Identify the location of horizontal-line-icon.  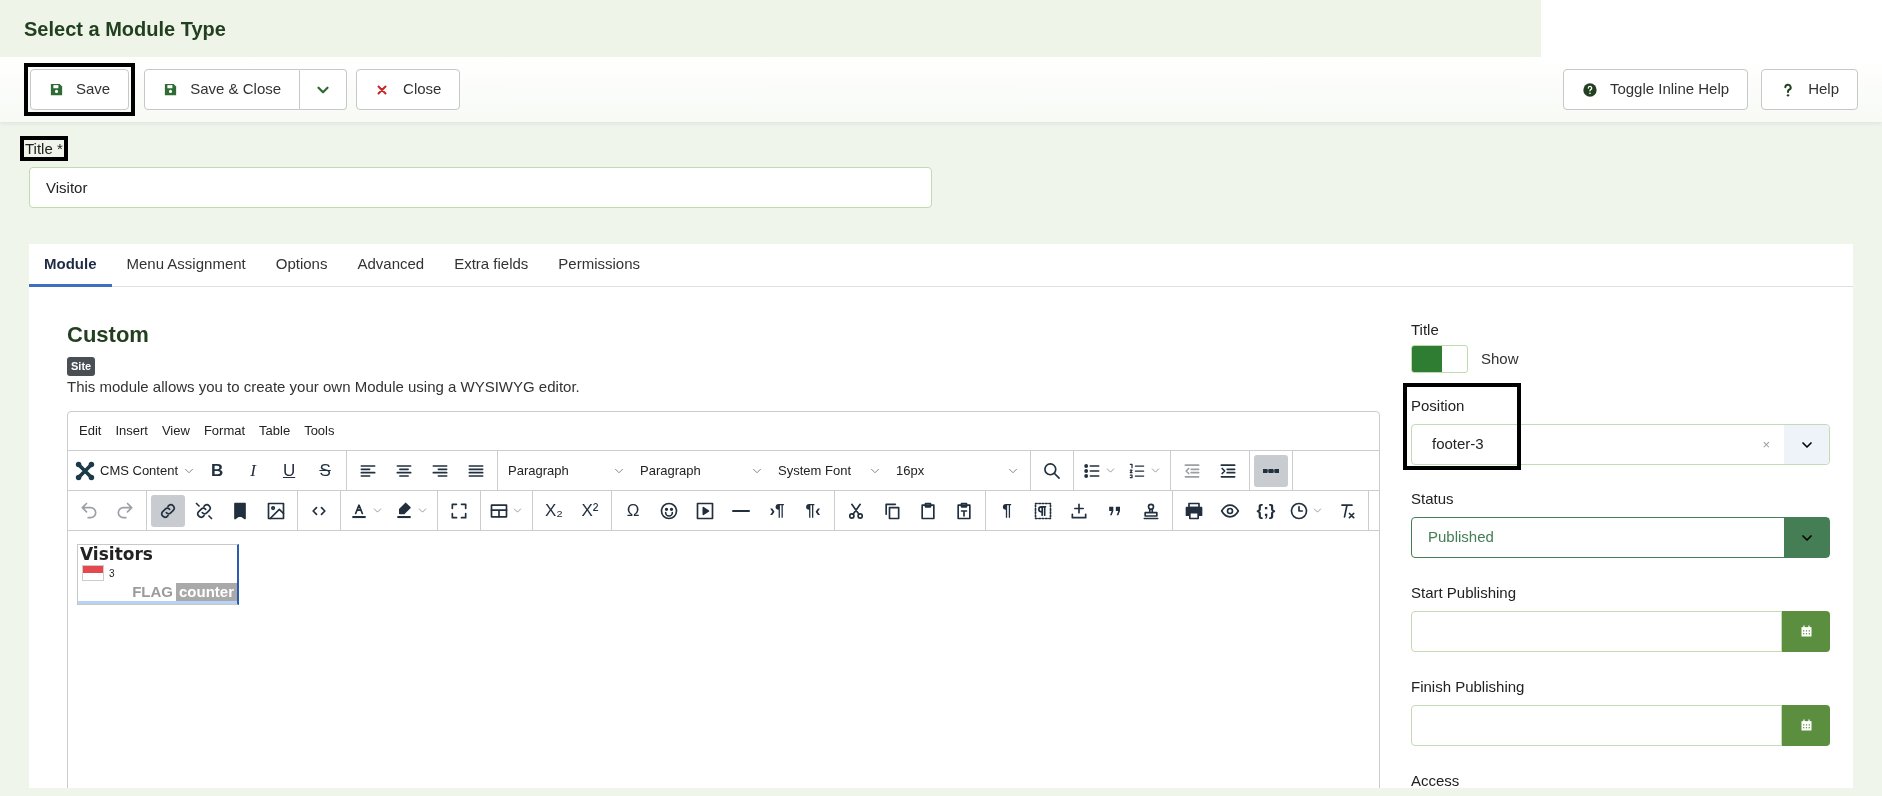
(741, 510).